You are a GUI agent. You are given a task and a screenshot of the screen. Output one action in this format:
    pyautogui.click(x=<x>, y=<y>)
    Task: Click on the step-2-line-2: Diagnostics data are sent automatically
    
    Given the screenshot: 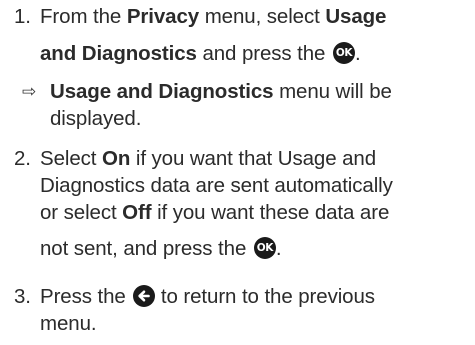 What is the action you would take?
    pyautogui.click(x=216, y=185)
    